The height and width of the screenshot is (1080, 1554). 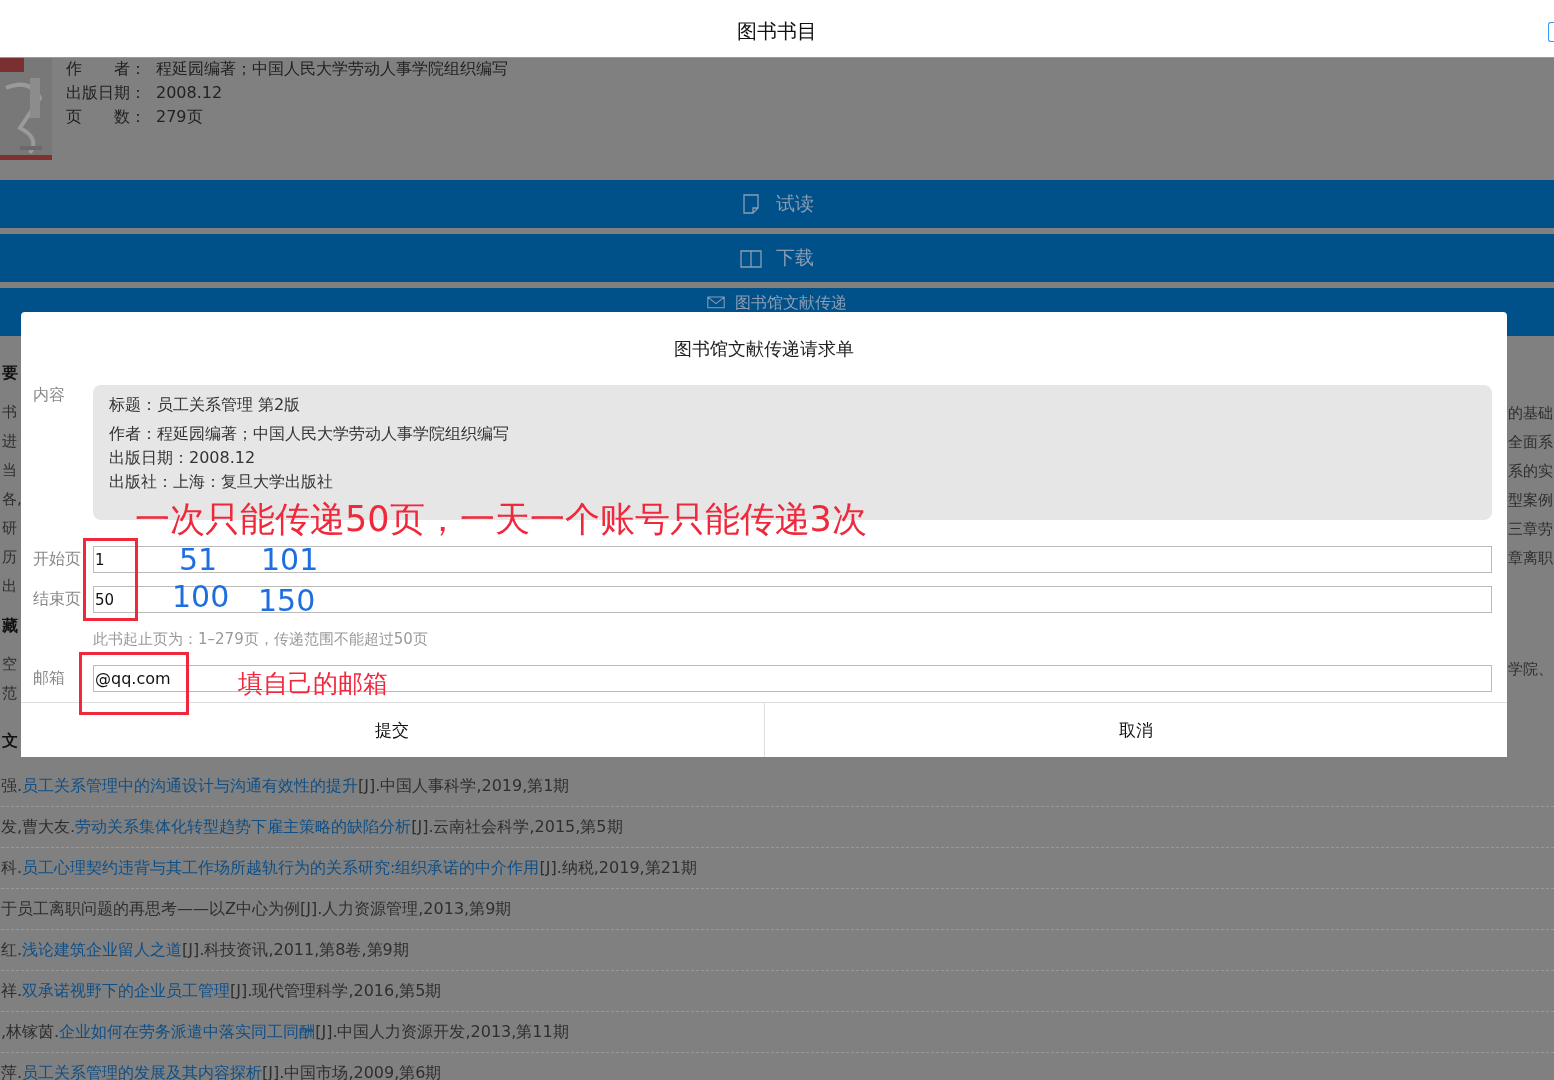 What do you see at coordinates (9, 557) in the screenshot?
I see `body-text: 历` at bounding box center [9, 557].